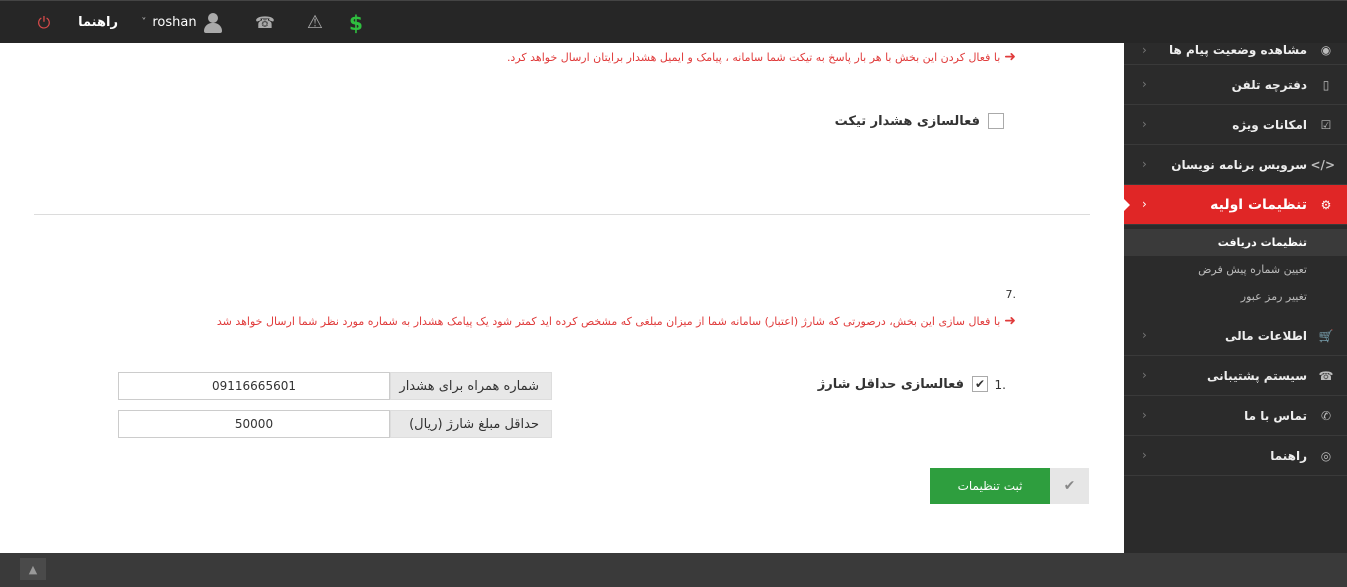  Describe the element at coordinates (174, 22) in the screenshot. I see `username: roshan` at that location.